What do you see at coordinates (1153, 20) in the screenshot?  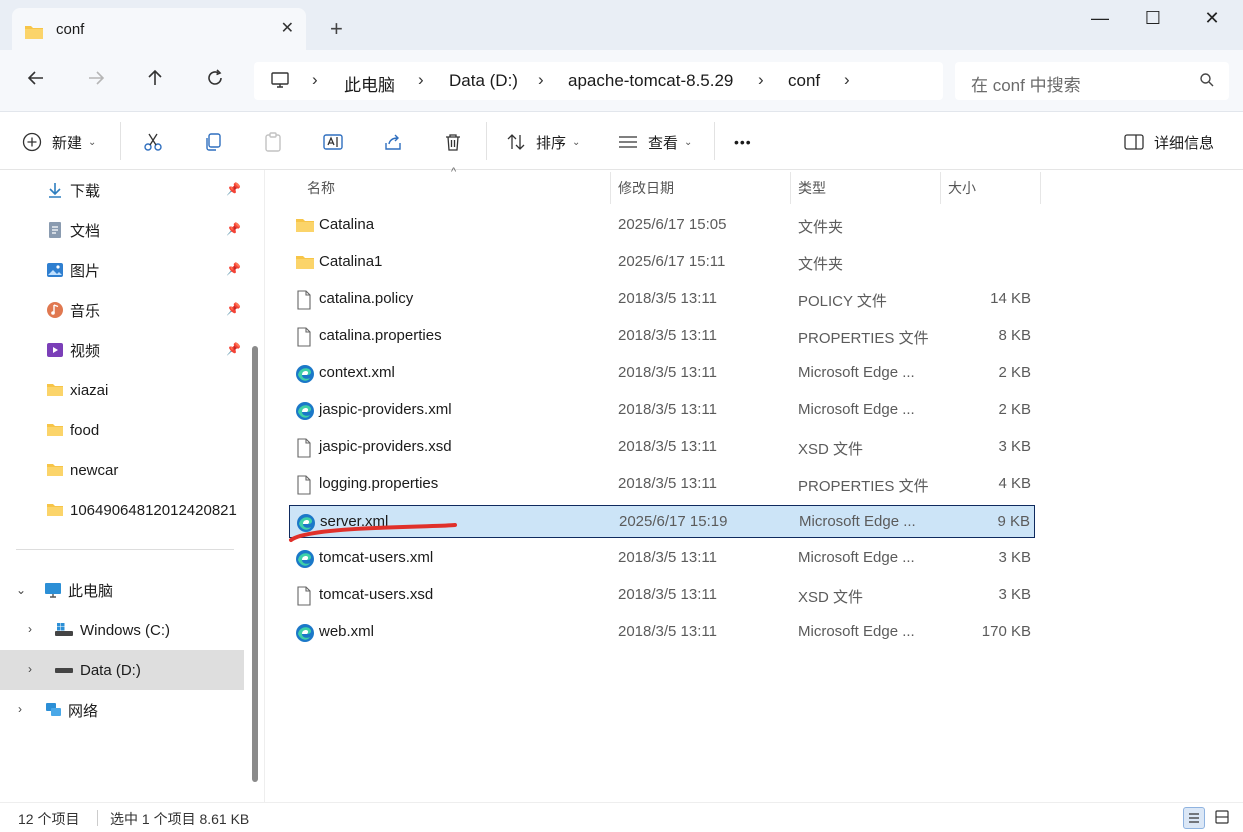 I see `maximize-button: ☐` at bounding box center [1153, 20].